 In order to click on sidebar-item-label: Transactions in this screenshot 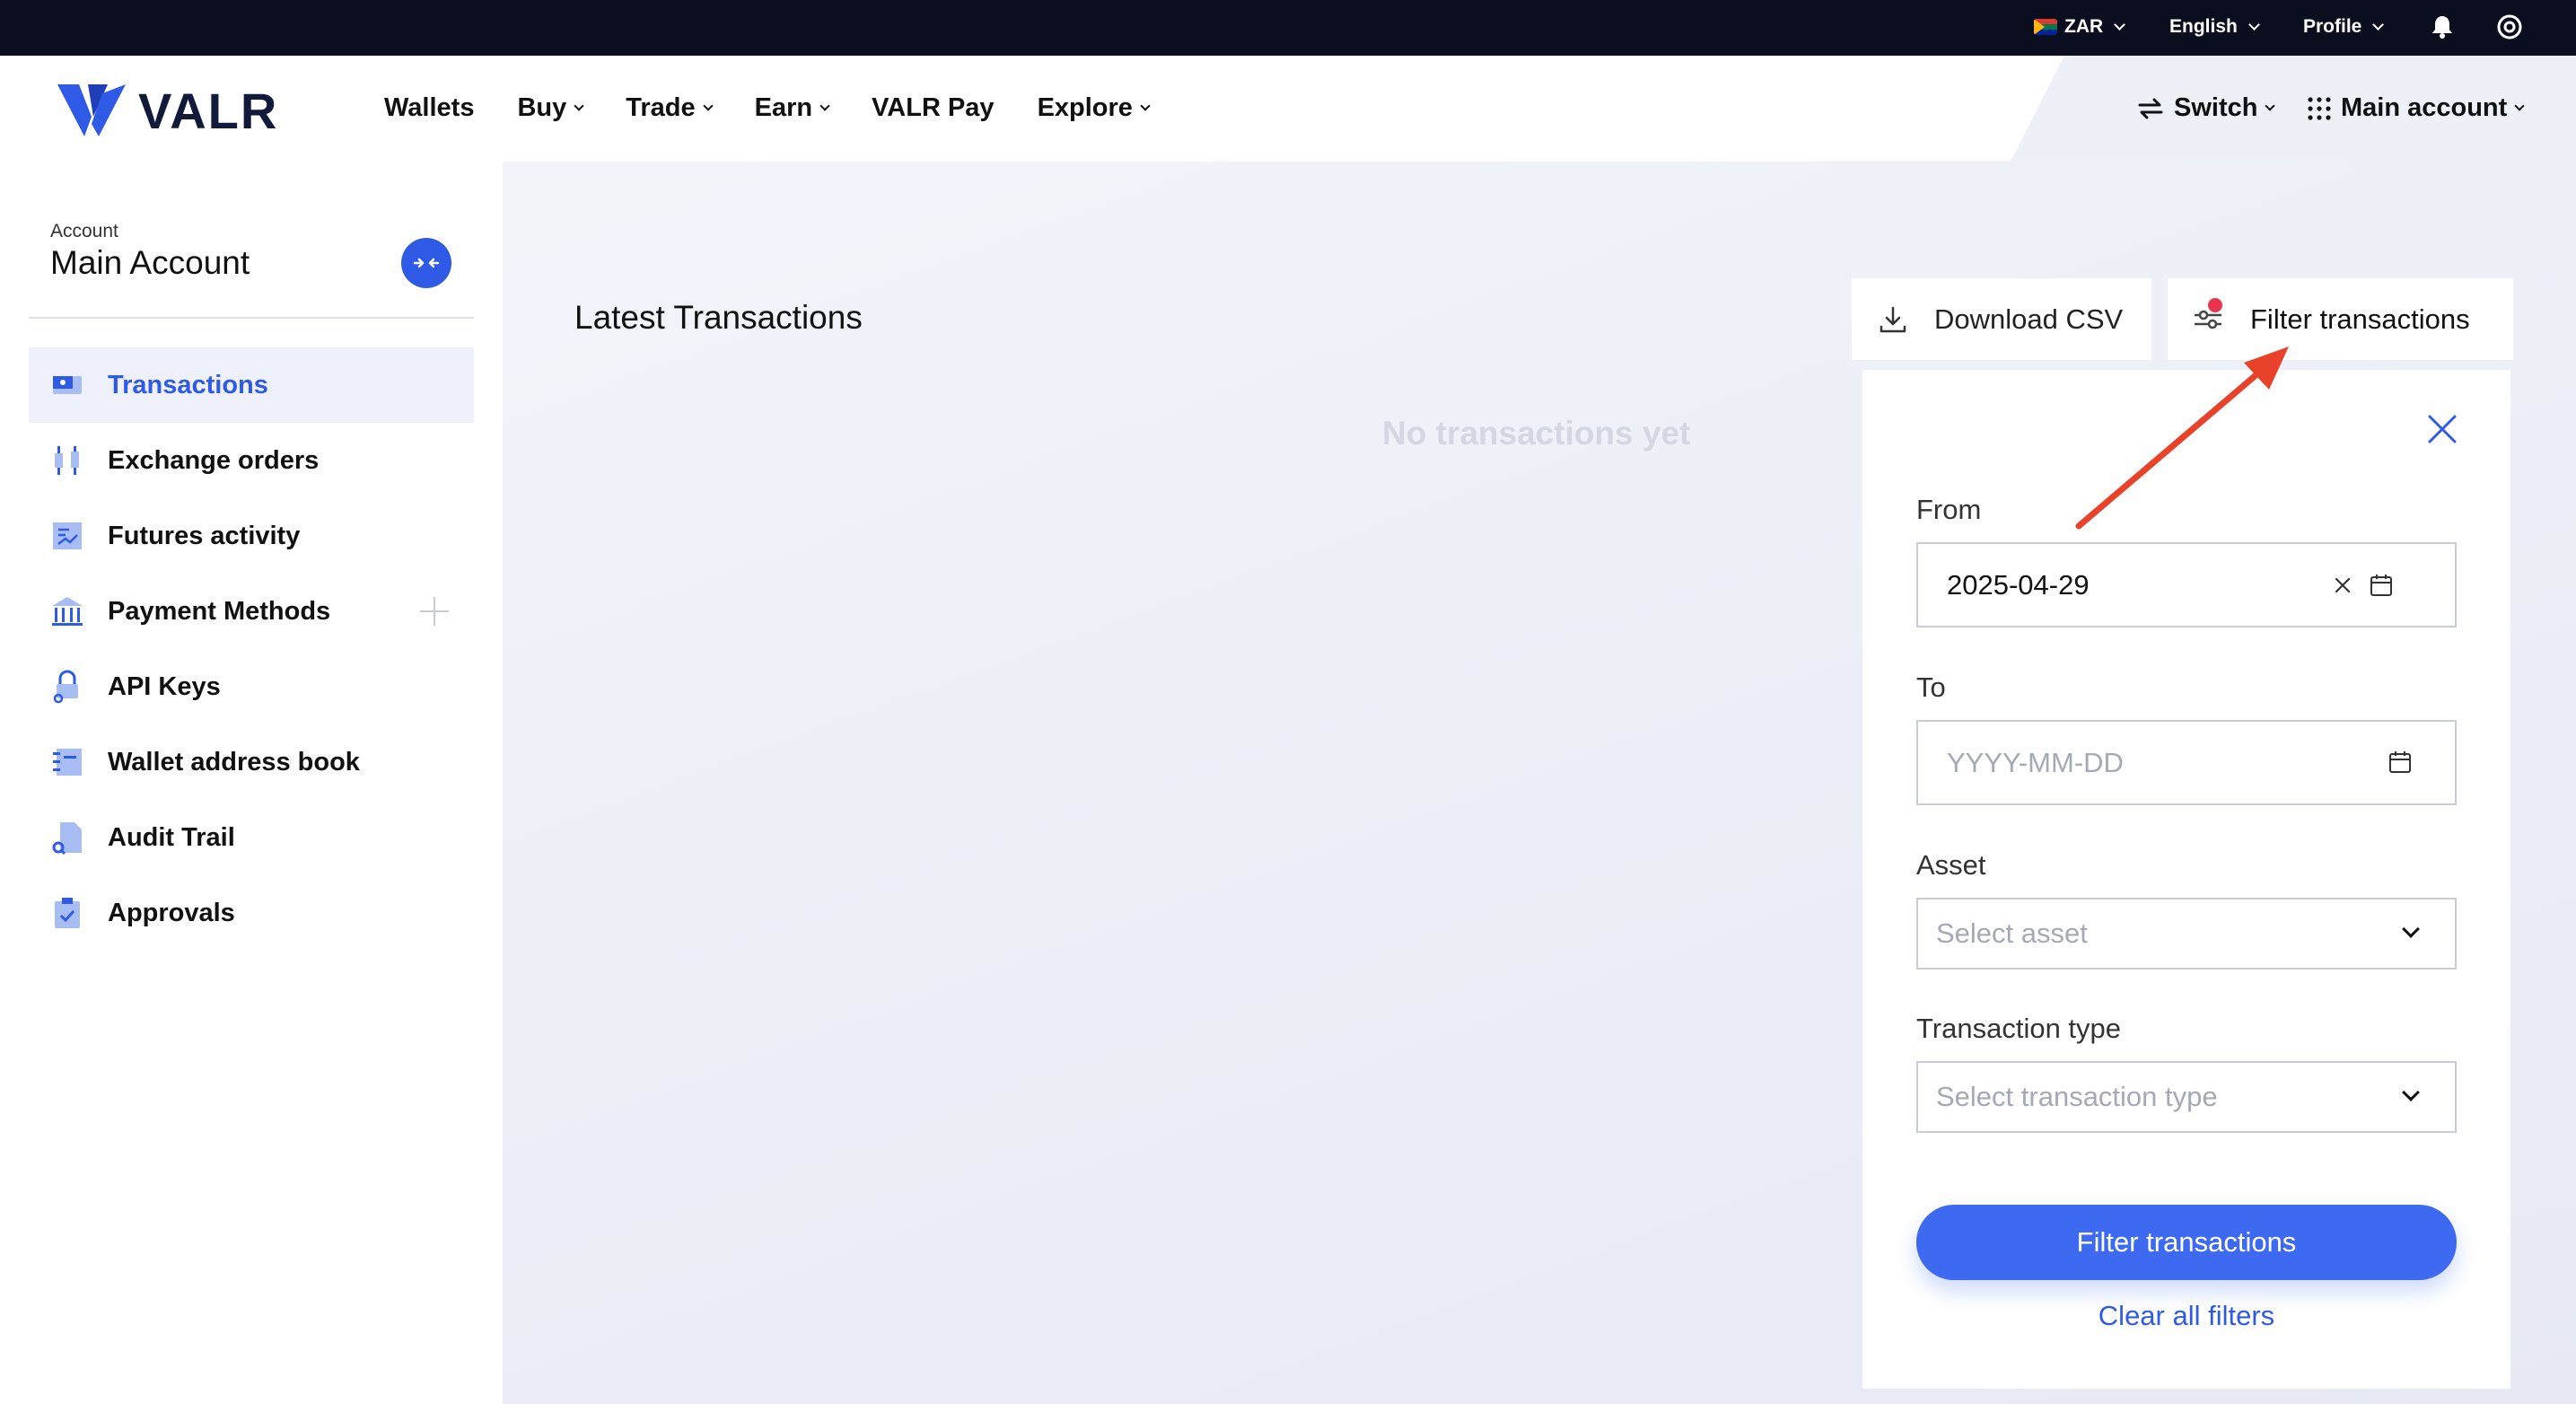, I will do `click(188, 384)`.